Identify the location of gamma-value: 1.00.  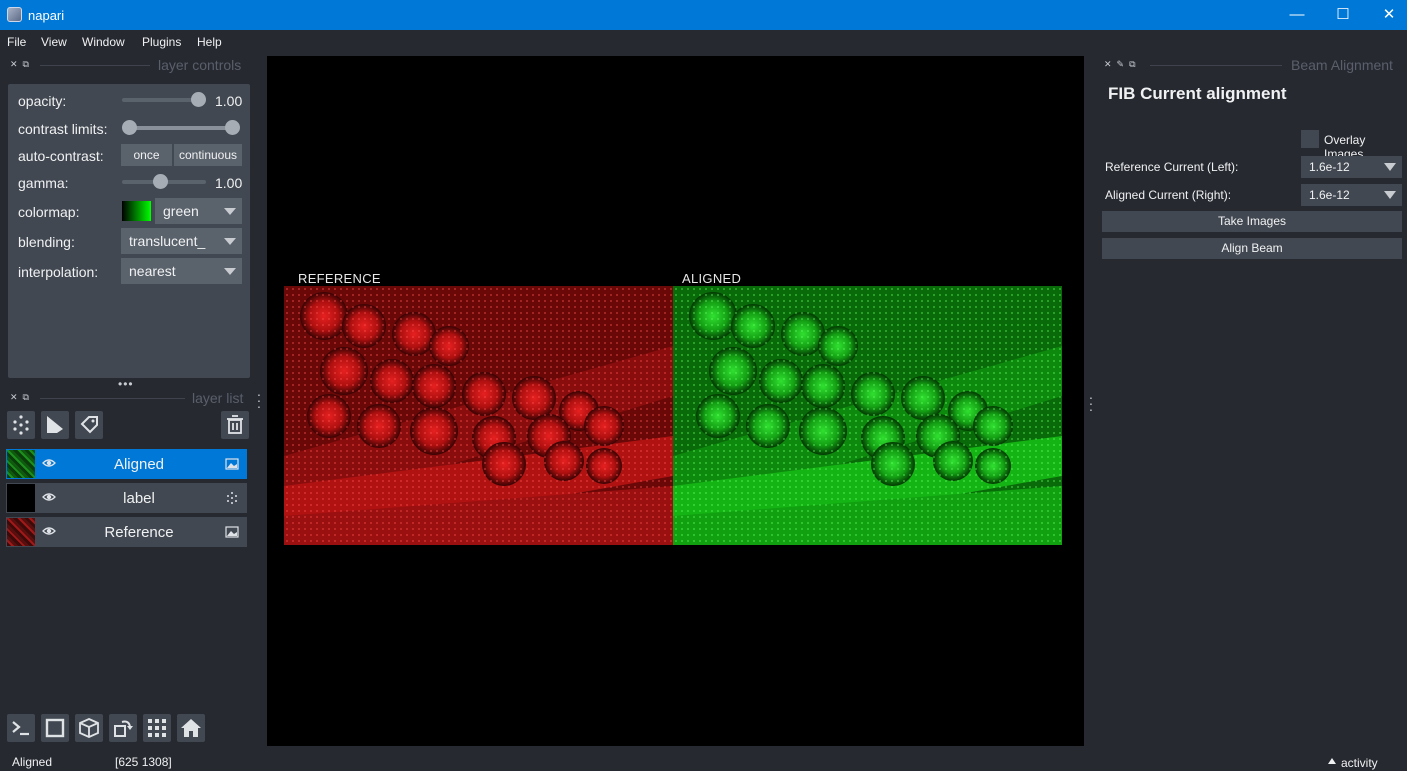
(228, 183).